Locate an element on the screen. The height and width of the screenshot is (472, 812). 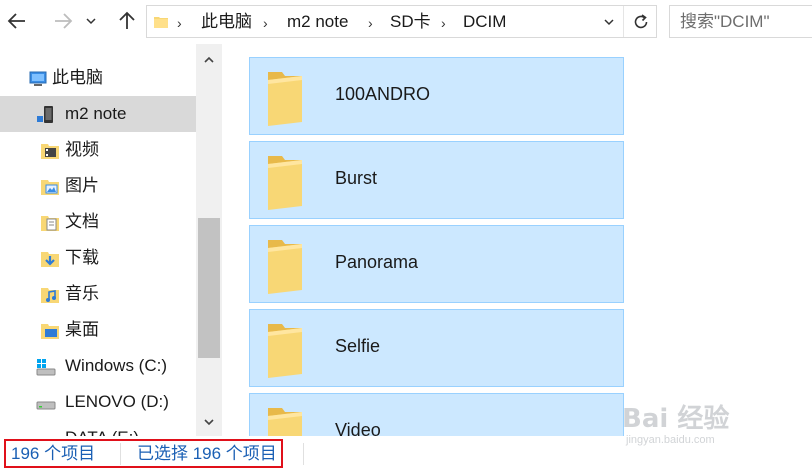
watermark-url: jingyan.baidu.com is located at coordinates (670, 440).